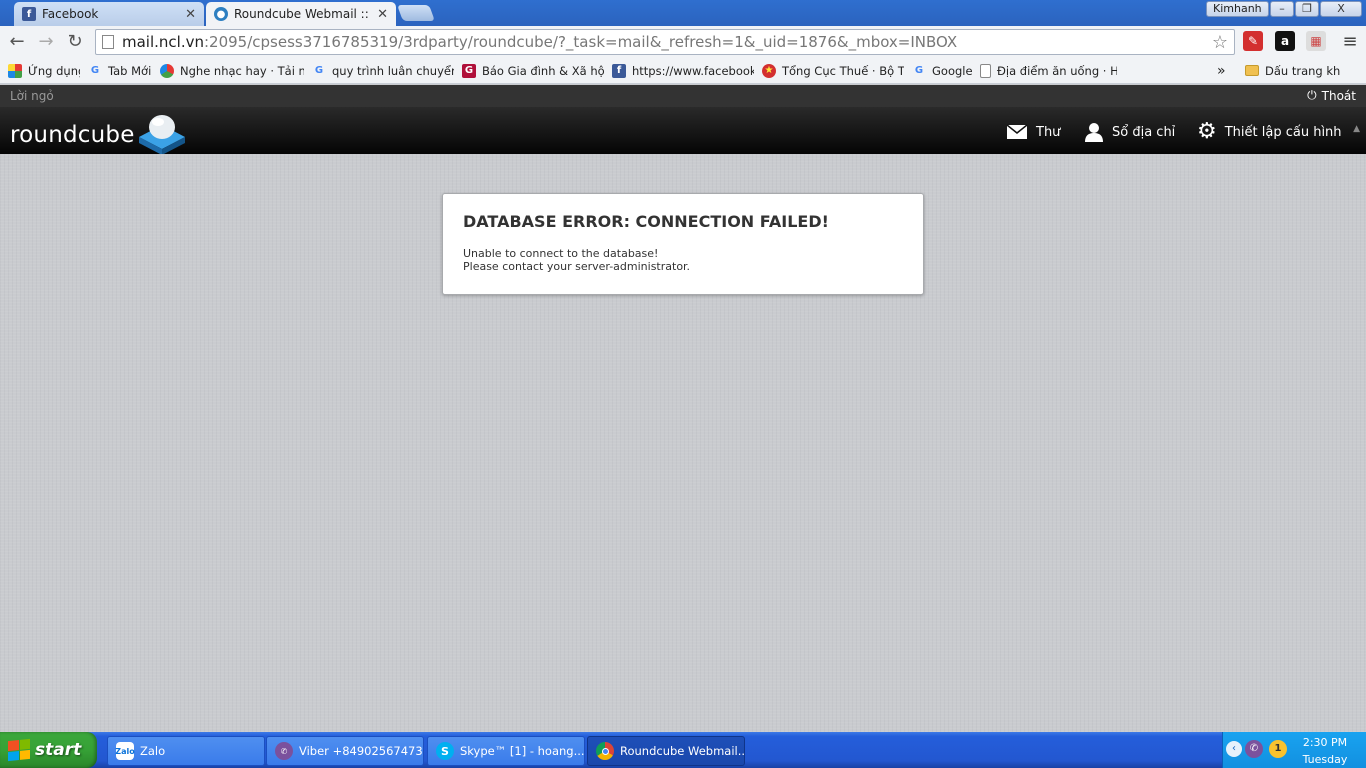 The image size is (1366, 768). Describe the element at coordinates (1253, 41) in the screenshot. I see `pdf-extension-icon: ✎` at that location.